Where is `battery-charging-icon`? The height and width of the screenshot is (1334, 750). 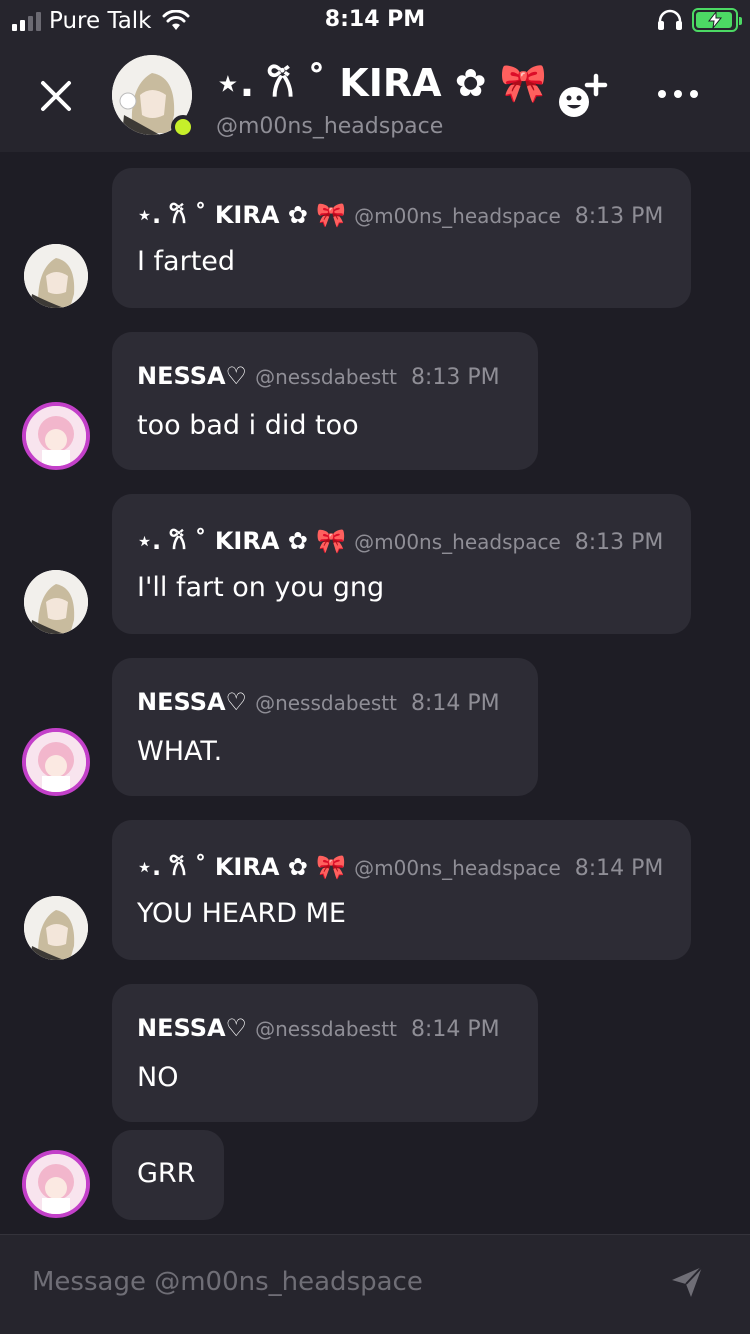
battery-charging-icon is located at coordinates (717, 20).